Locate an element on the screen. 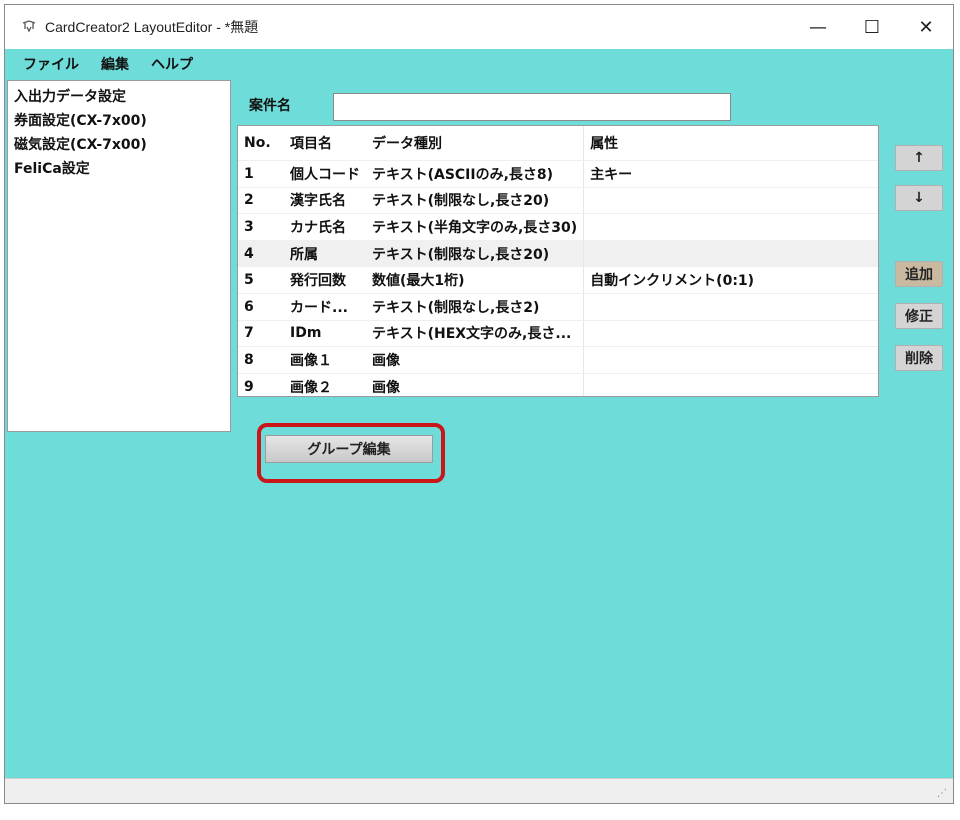 Image resolution: width=960 pixels, height=820 pixels. header-no: No. is located at coordinates (261, 143).